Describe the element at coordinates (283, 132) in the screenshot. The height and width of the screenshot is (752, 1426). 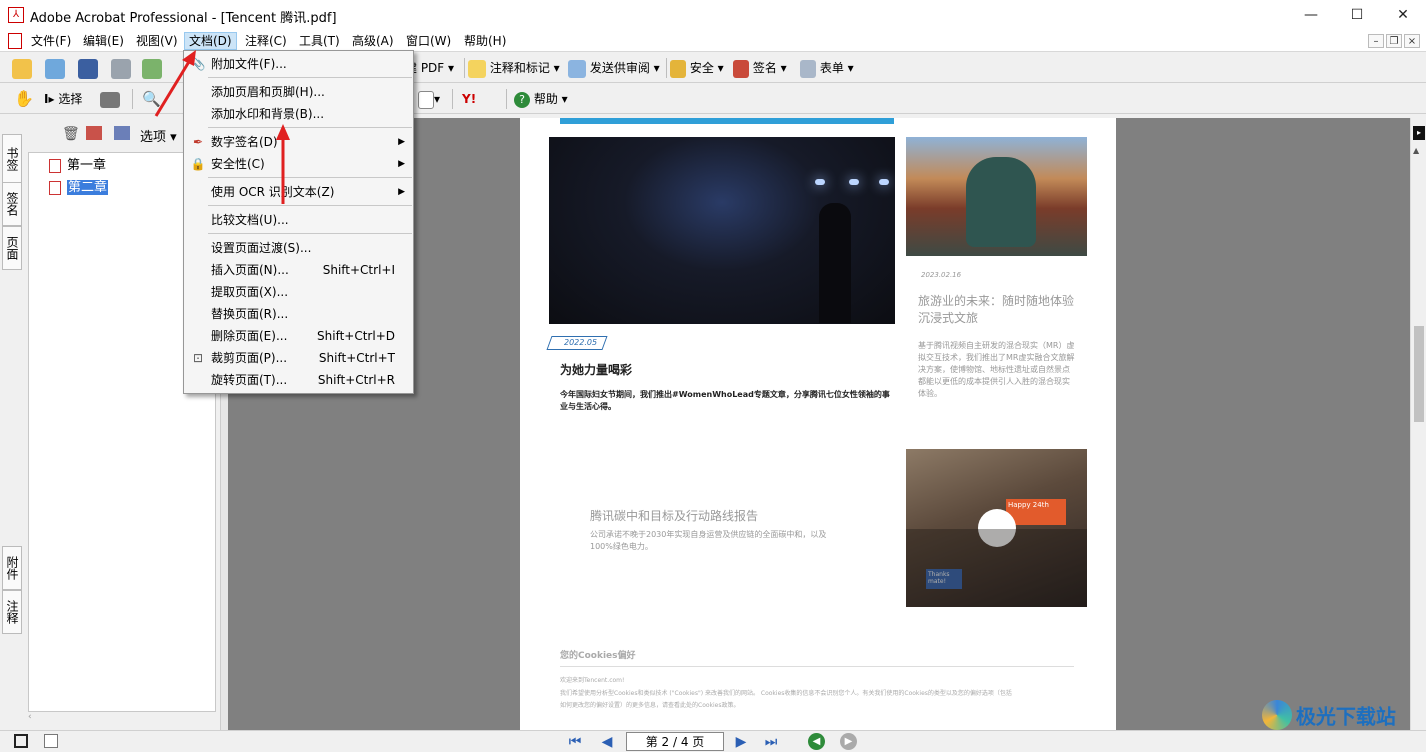
I see `arrow-head-item` at that location.